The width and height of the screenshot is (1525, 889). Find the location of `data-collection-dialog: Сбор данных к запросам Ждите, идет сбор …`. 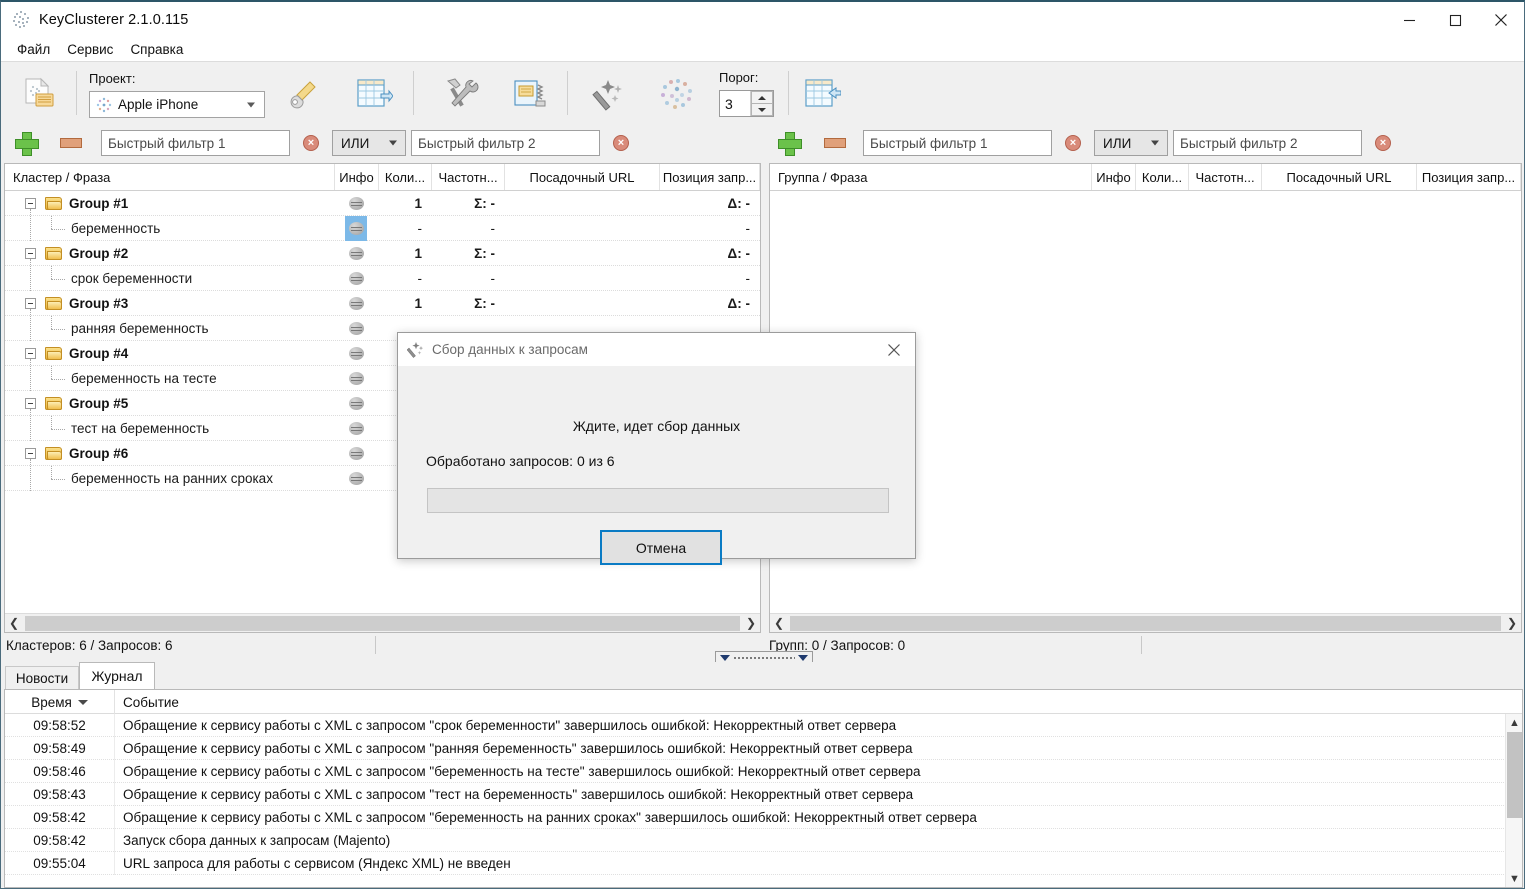

data-collection-dialog: Сбор данных к запросам Ждите, идет сбор … is located at coordinates (656, 448).